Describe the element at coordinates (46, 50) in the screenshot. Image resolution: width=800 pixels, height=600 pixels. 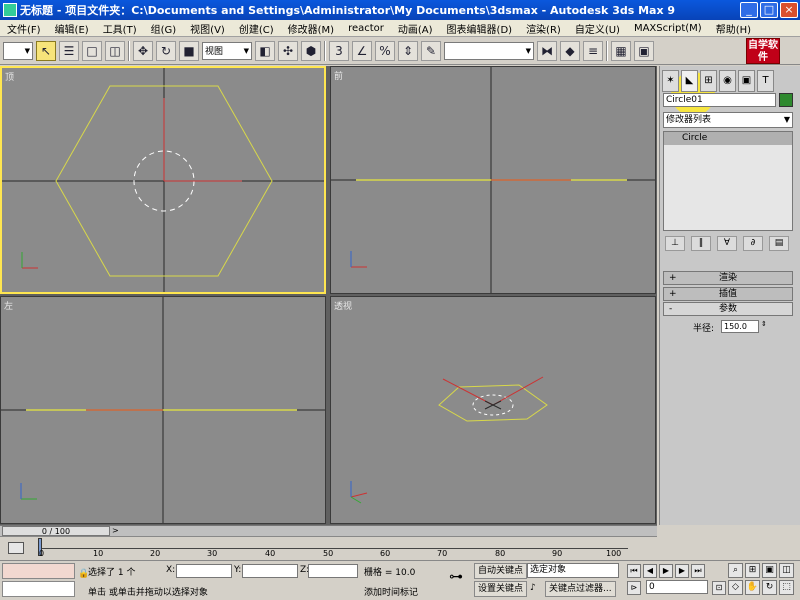
I see `select-object-icon: ↖` at that location.